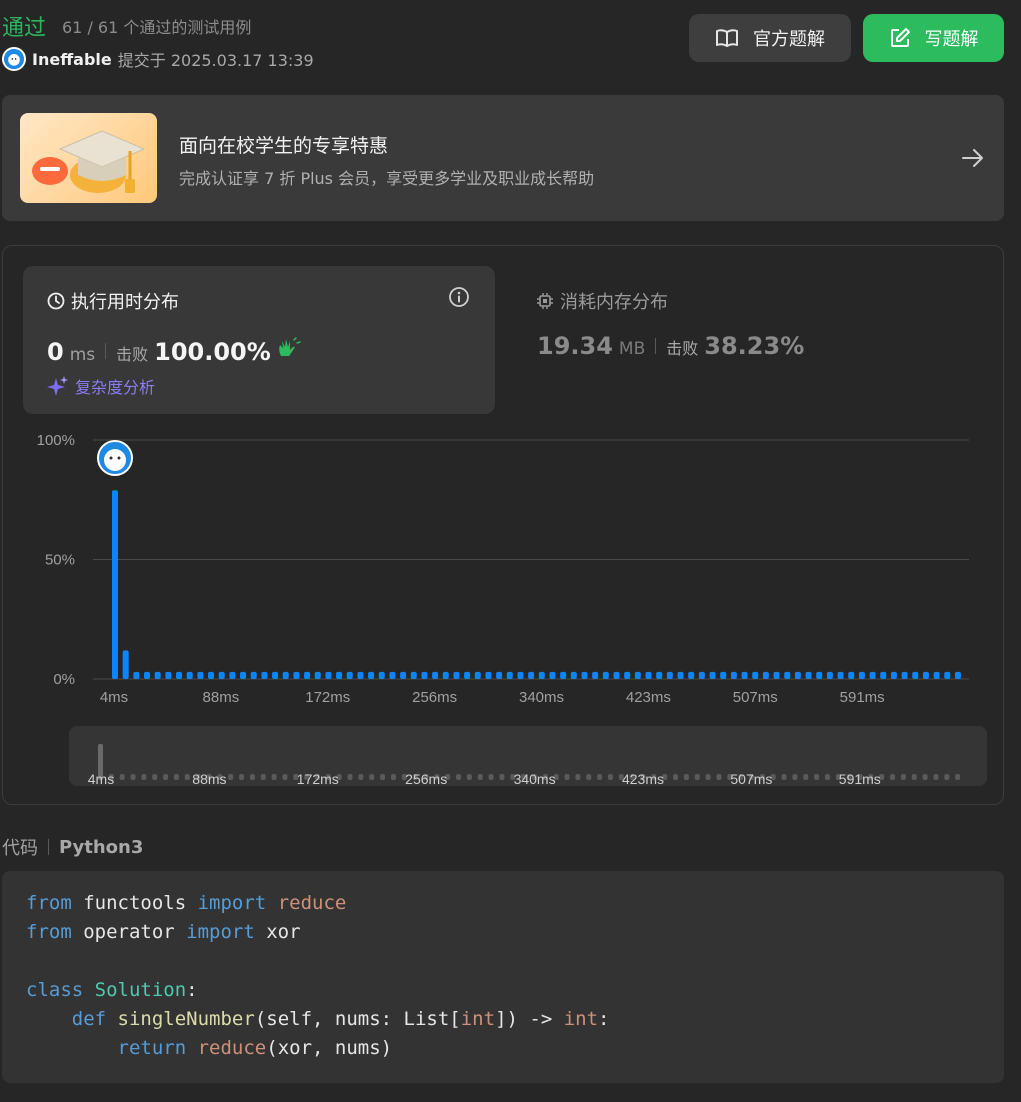 Image resolution: width=1021 pixels, height=1102 pixels. Describe the element at coordinates (221, 697) in the screenshot. I see `x-tick-label: 88ms` at that location.